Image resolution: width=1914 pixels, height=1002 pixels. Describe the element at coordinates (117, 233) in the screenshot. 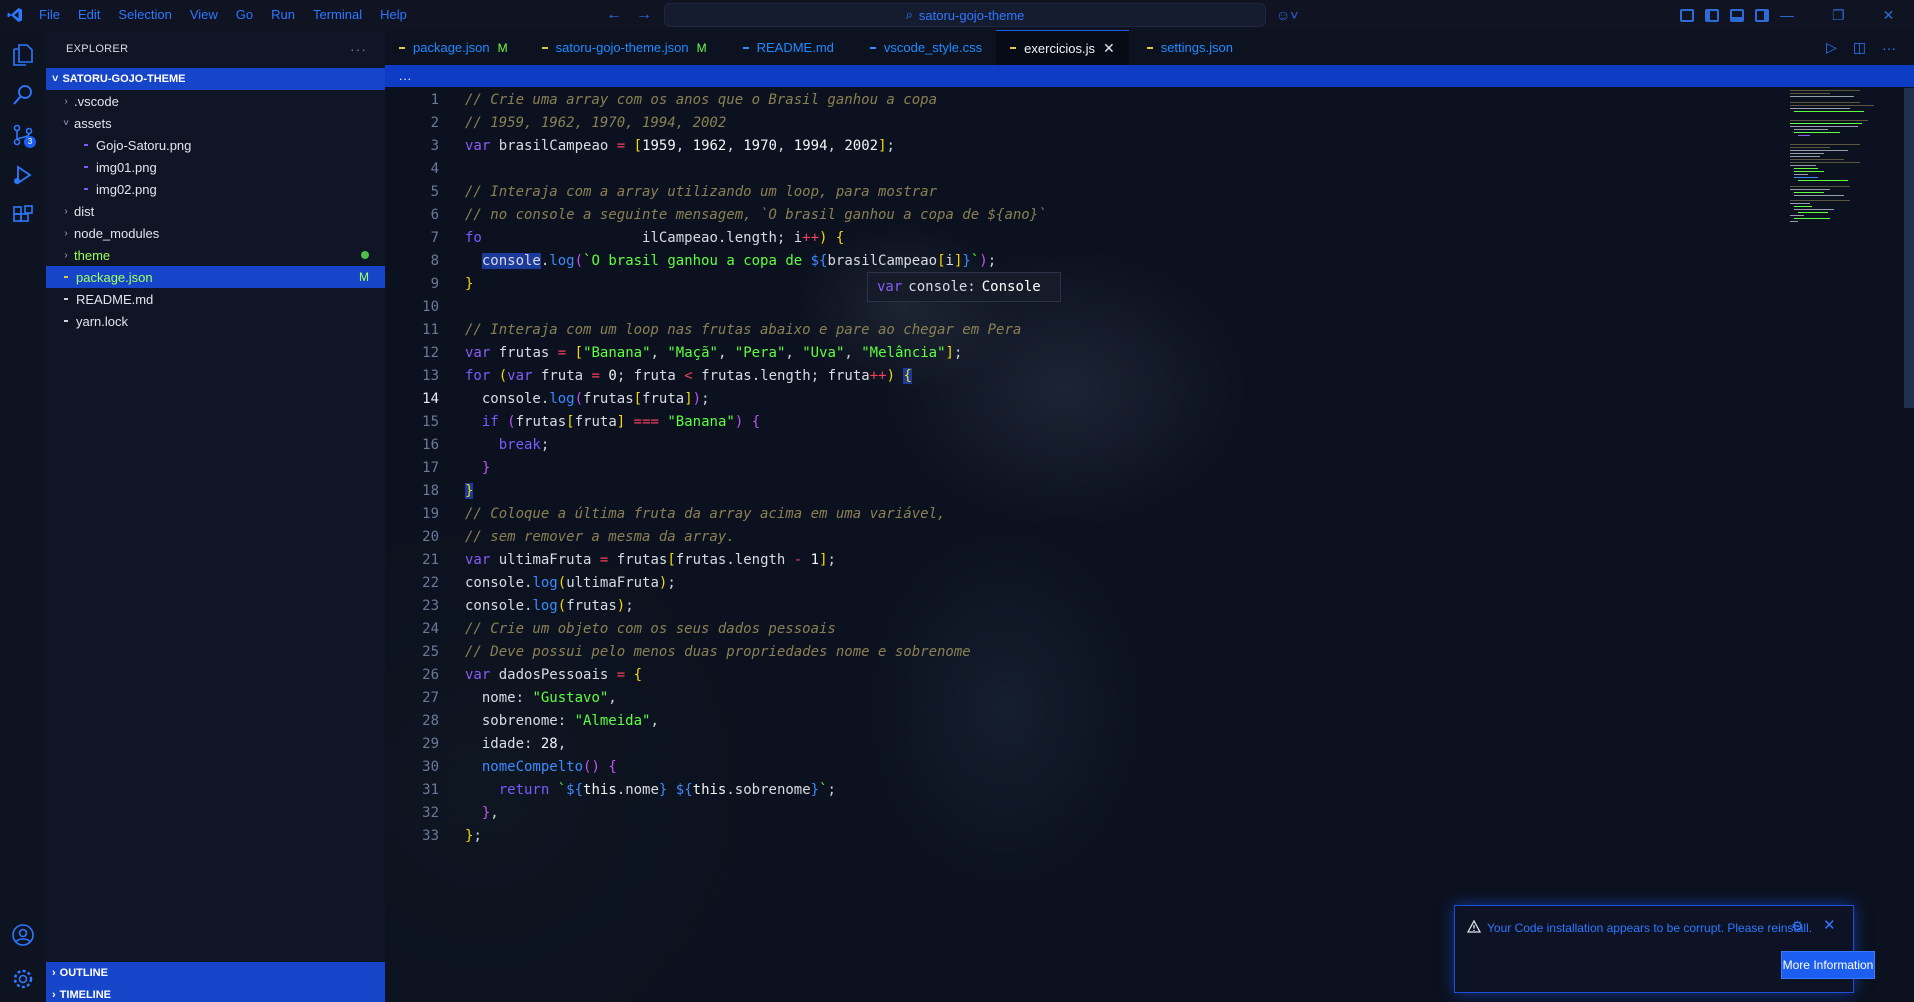

I see `tree-item-label: node_modules` at that location.